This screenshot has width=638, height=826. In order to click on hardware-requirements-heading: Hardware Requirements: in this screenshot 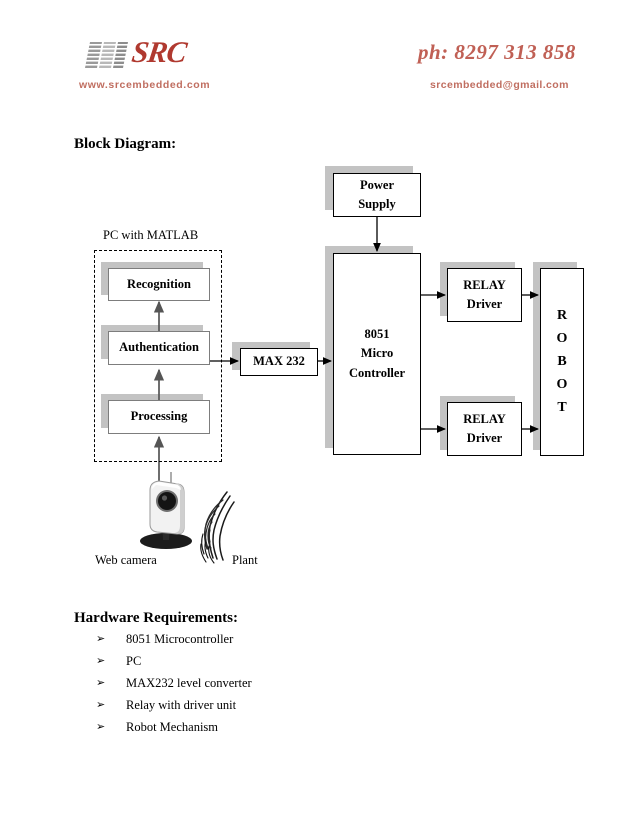, I will do `click(156, 618)`.